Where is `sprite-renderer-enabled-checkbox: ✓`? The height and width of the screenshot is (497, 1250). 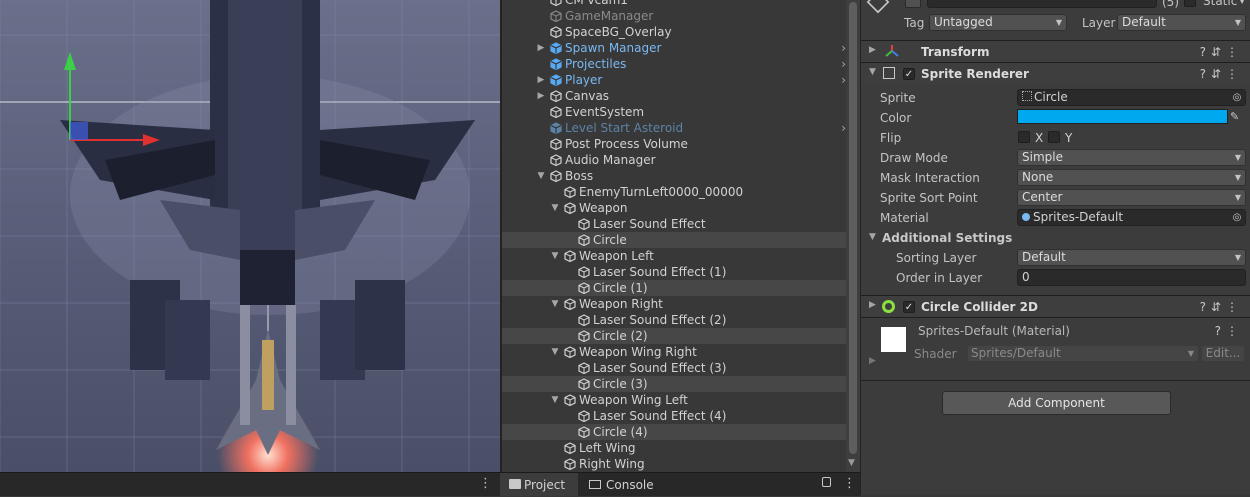 sprite-renderer-enabled-checkbox: ✓ is located at coordinates (909, 74).